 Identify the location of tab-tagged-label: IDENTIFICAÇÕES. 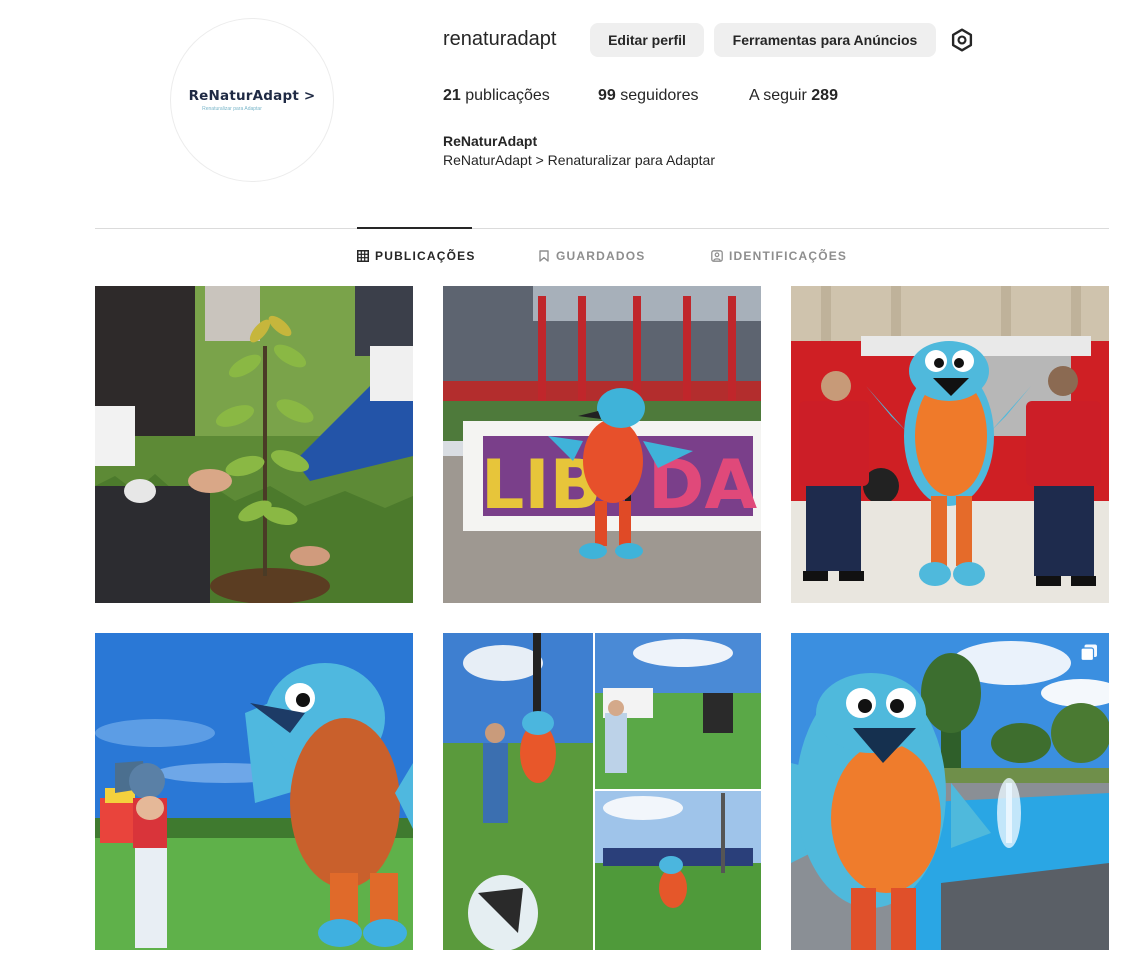
(788, 256).